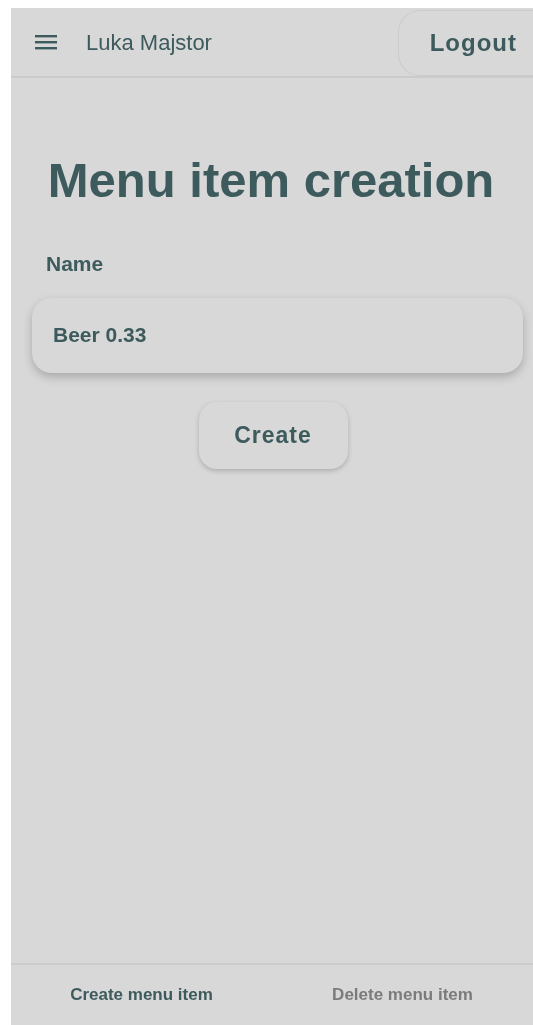 This screenshot has height=1025, width=533. Describe the element at coordinates (277, 335) in the screenshot. I see `name-field: Beer 0.33` at that location.